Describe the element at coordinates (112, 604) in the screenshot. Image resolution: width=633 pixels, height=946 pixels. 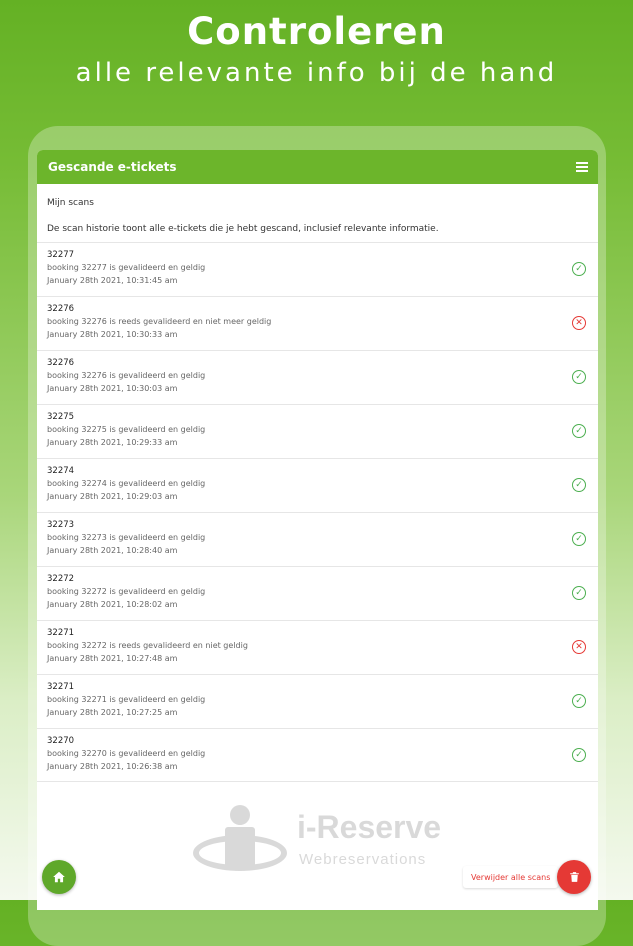
I see `scan-timestamp: January 28th 2021, 10:28:02 am` at that location.